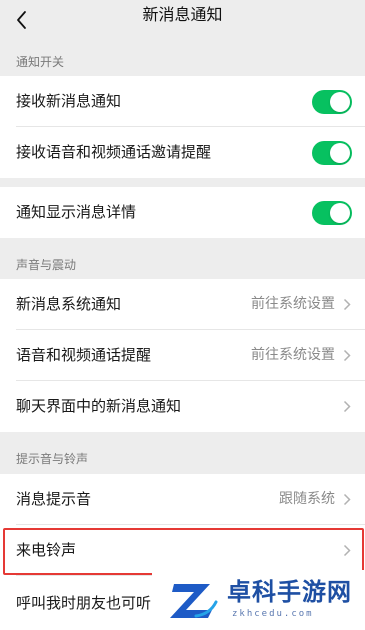  Describe the element at coordinates (289, 592) in the screenshot. I see `watermark-name: 卓科手游网` at that location.